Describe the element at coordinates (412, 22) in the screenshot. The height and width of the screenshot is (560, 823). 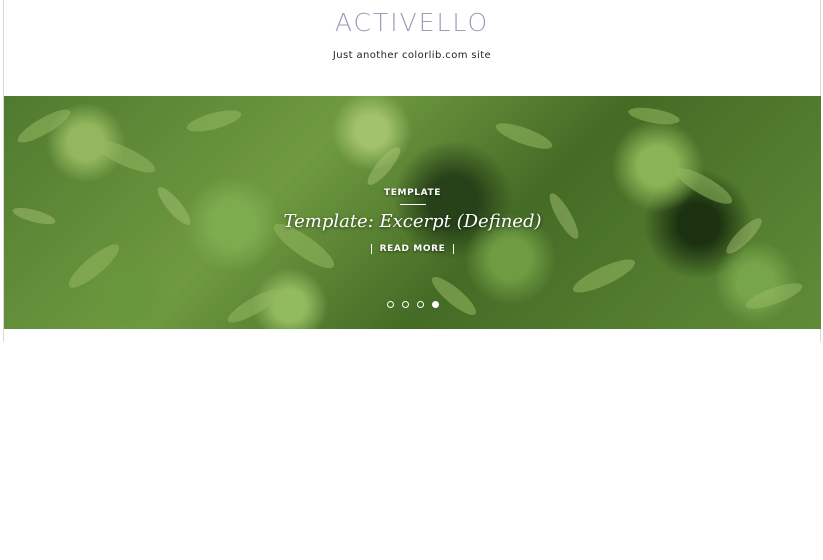
I see `site-logo: ACTIVELLO` at that location.